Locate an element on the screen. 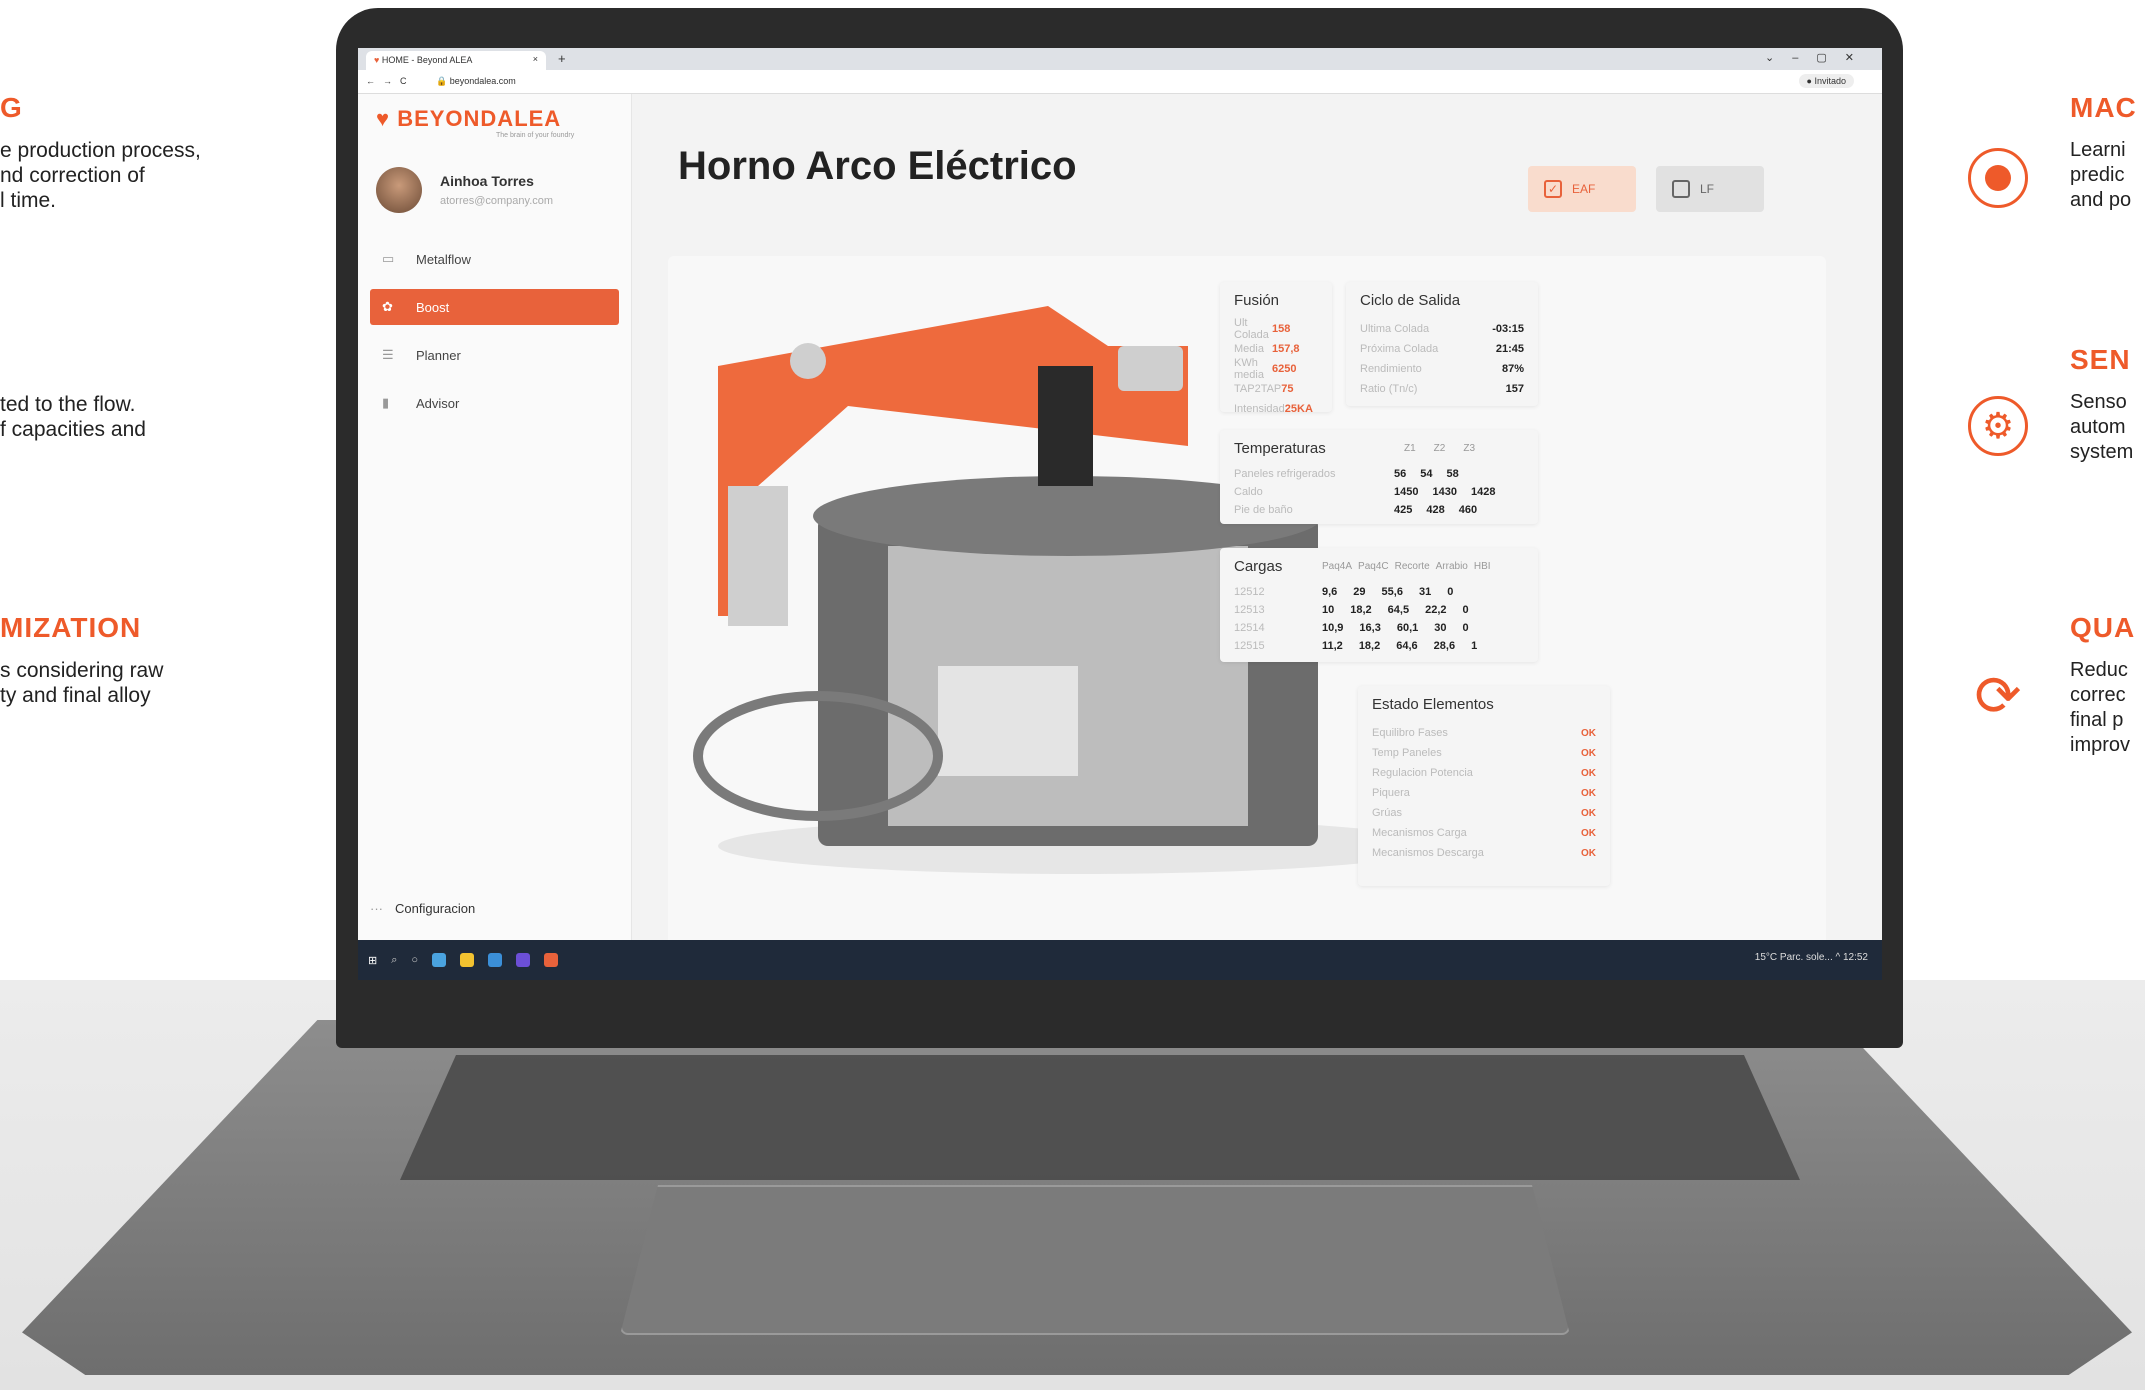 The height and width of the screenshot is (1390, 2145). stat-value: 75 is located at coordinates (1287, 389).